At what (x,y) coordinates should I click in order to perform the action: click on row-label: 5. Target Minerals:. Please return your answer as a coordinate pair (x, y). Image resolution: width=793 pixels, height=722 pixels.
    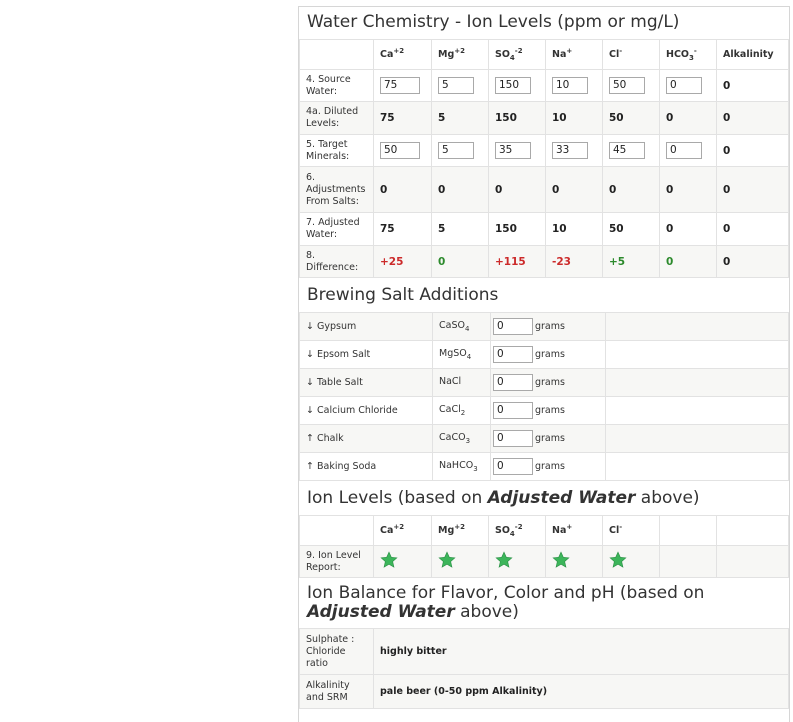
    Looking at the image, I should click on (336, 150).